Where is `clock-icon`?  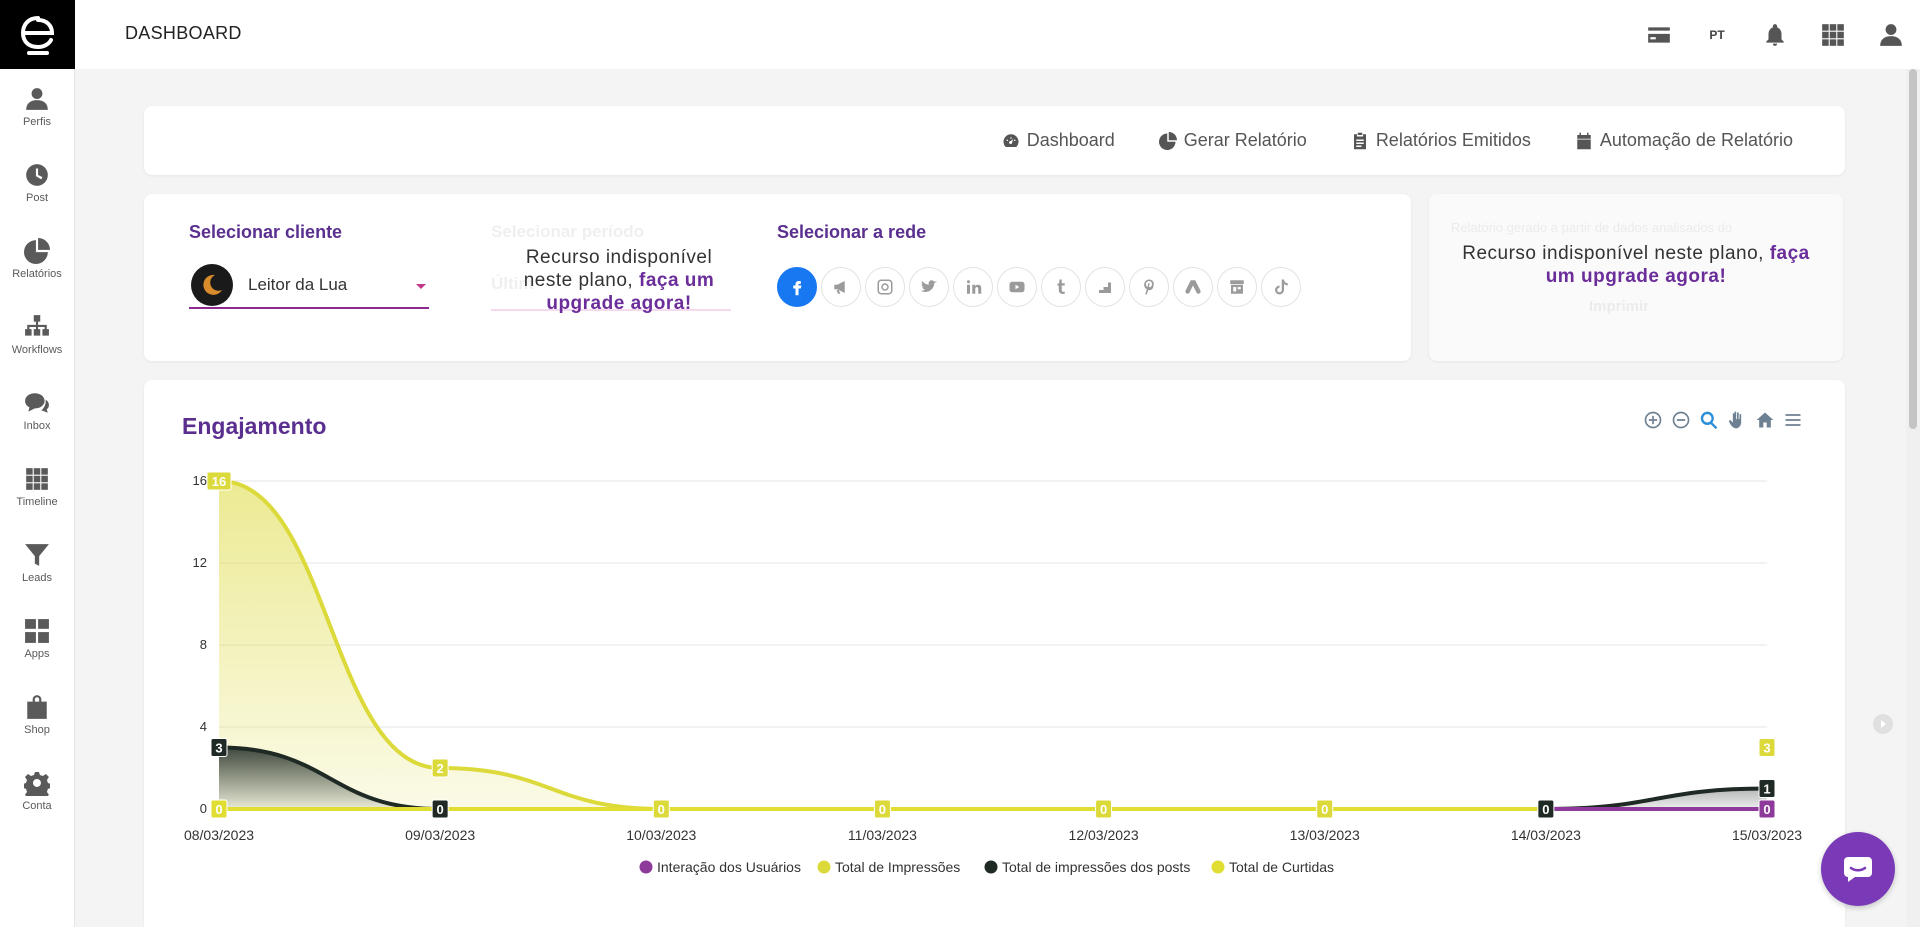
clock-icon is located at coordinates (37, 175).